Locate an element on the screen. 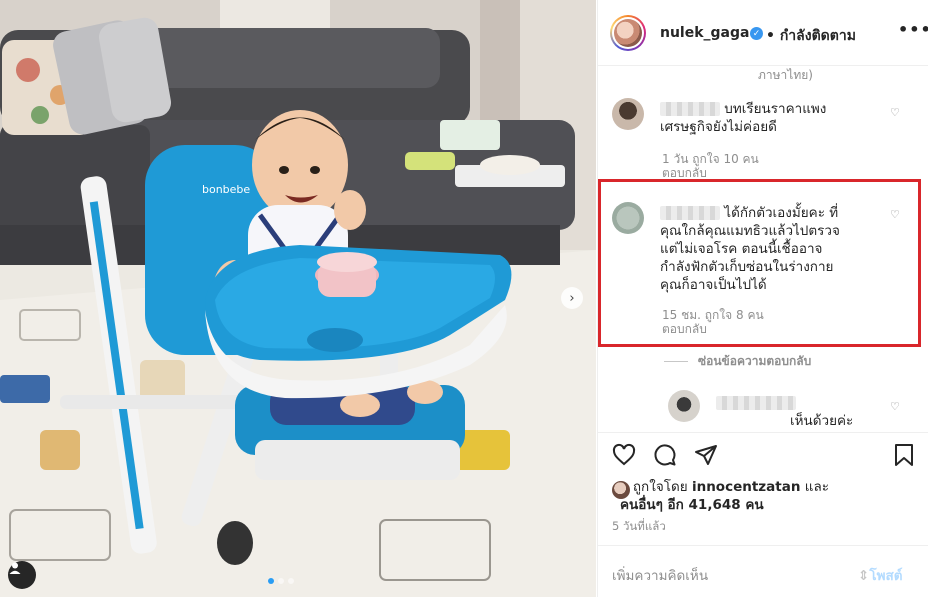 The width and height of the screenshot is (928, 597). following-status: • กำลังติดตาม is located at coordinates (811, 36).